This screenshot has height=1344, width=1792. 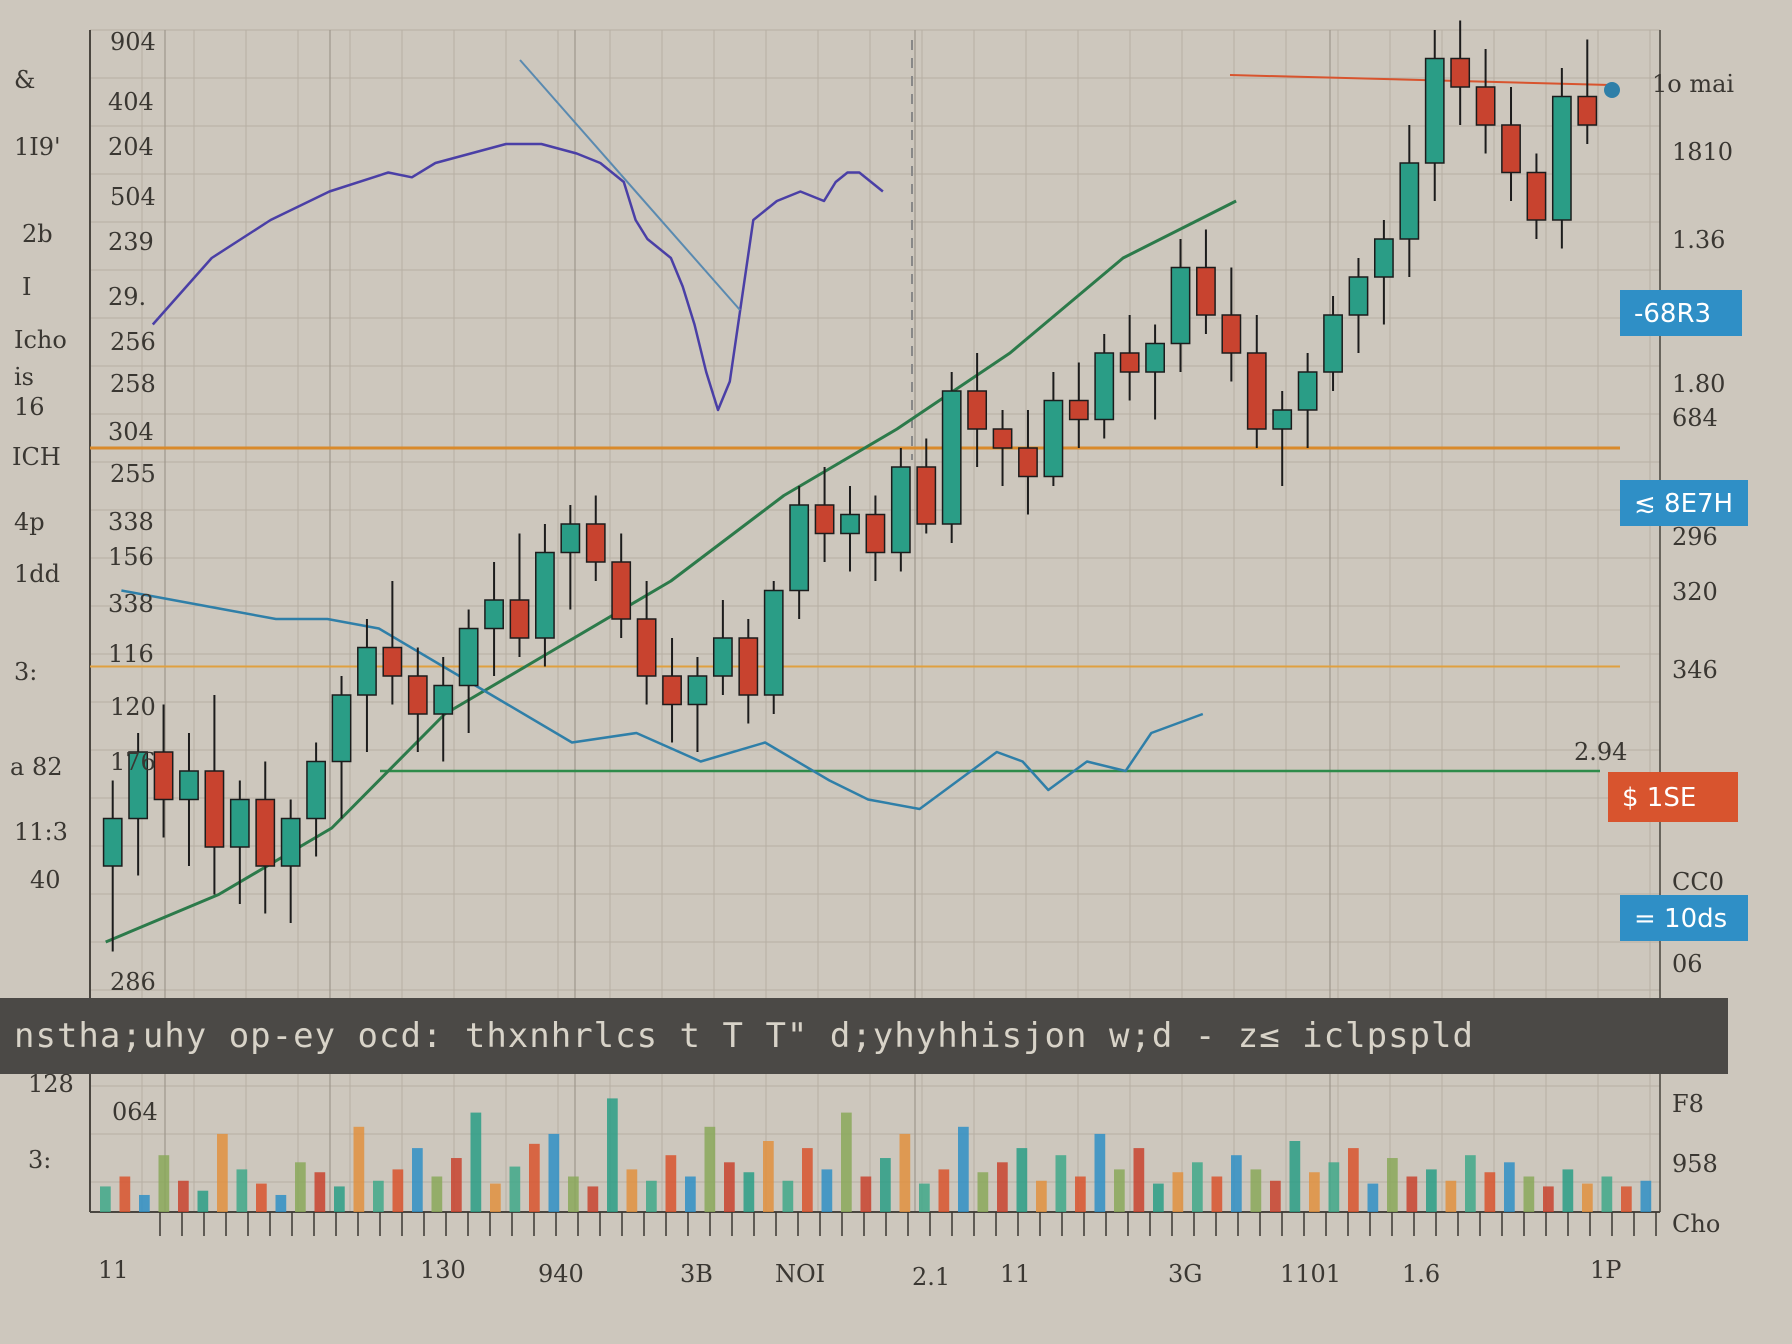 What do you see at coordinates (1310, 1274) in the screenshot?
I see `x-tick-label: 1101` at bounding box center [1310, 1274].